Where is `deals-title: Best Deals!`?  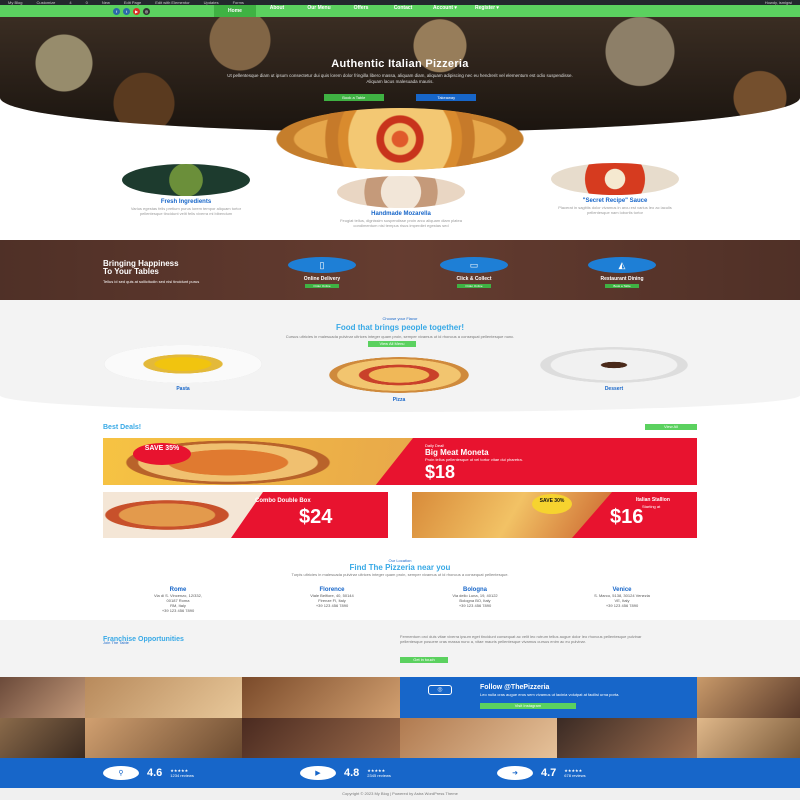
deals-title: Best Deals! is located at coordinates (122, 427).